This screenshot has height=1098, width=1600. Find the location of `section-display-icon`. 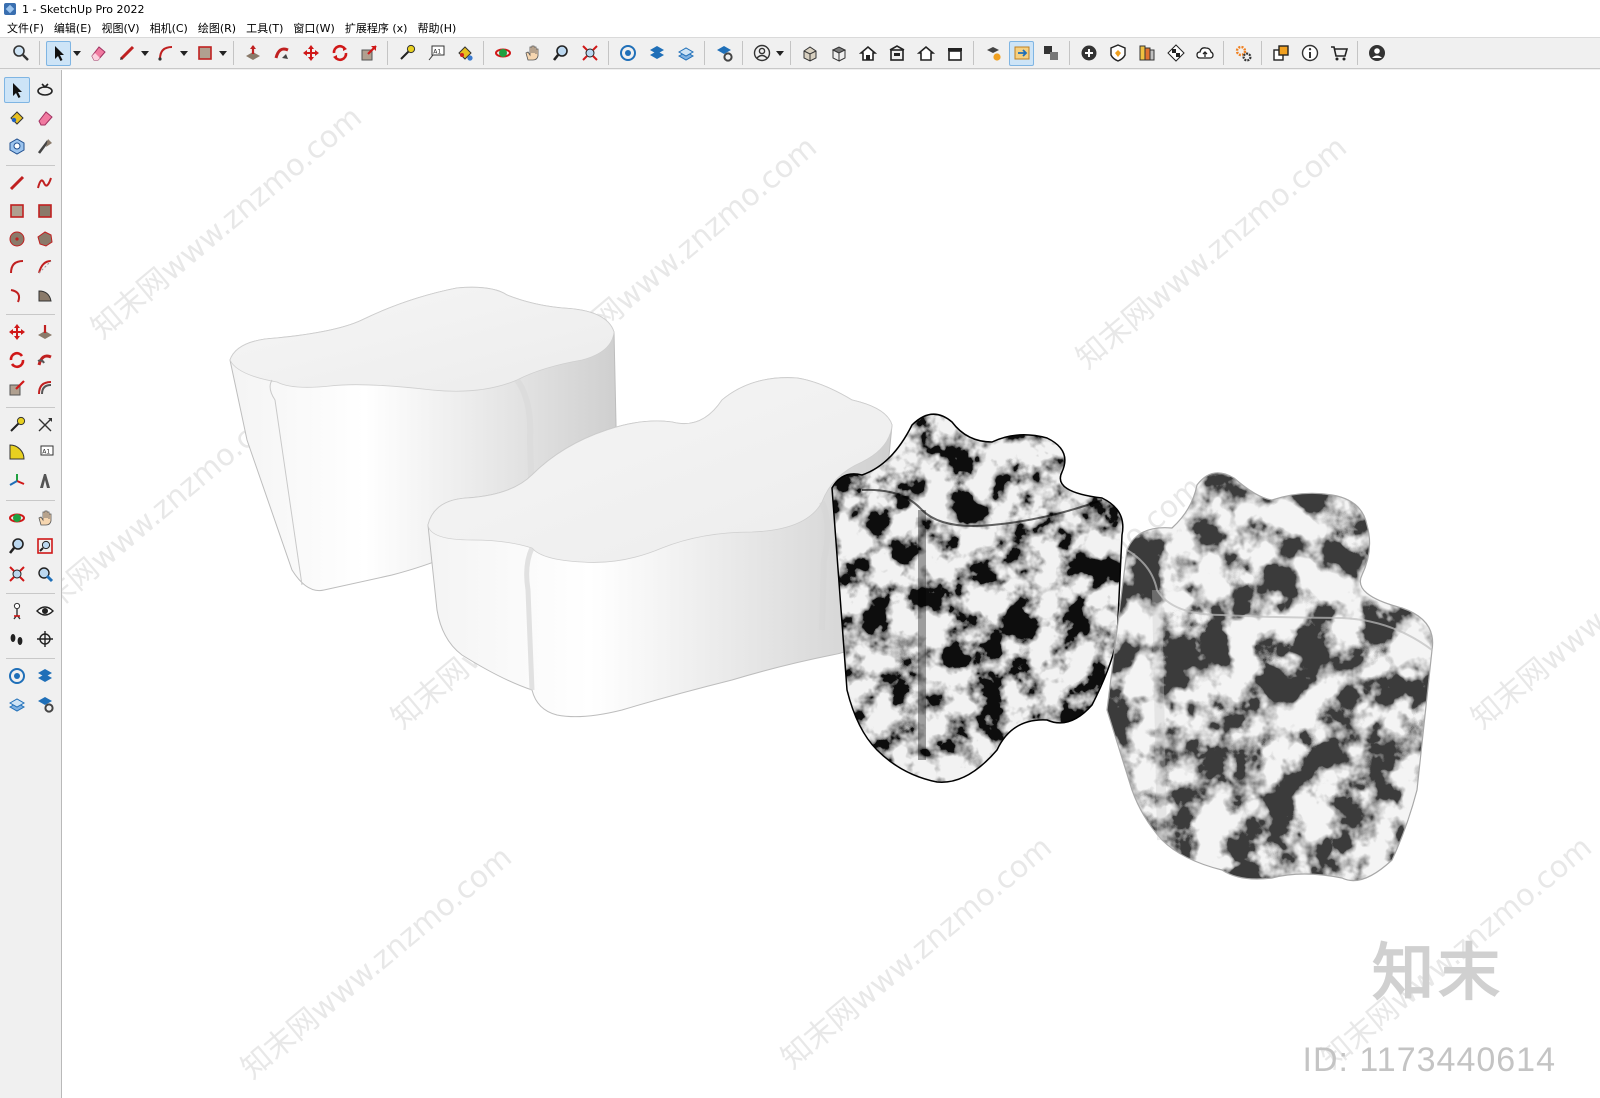

section-display-icon is located at coordinates (1021, 53).